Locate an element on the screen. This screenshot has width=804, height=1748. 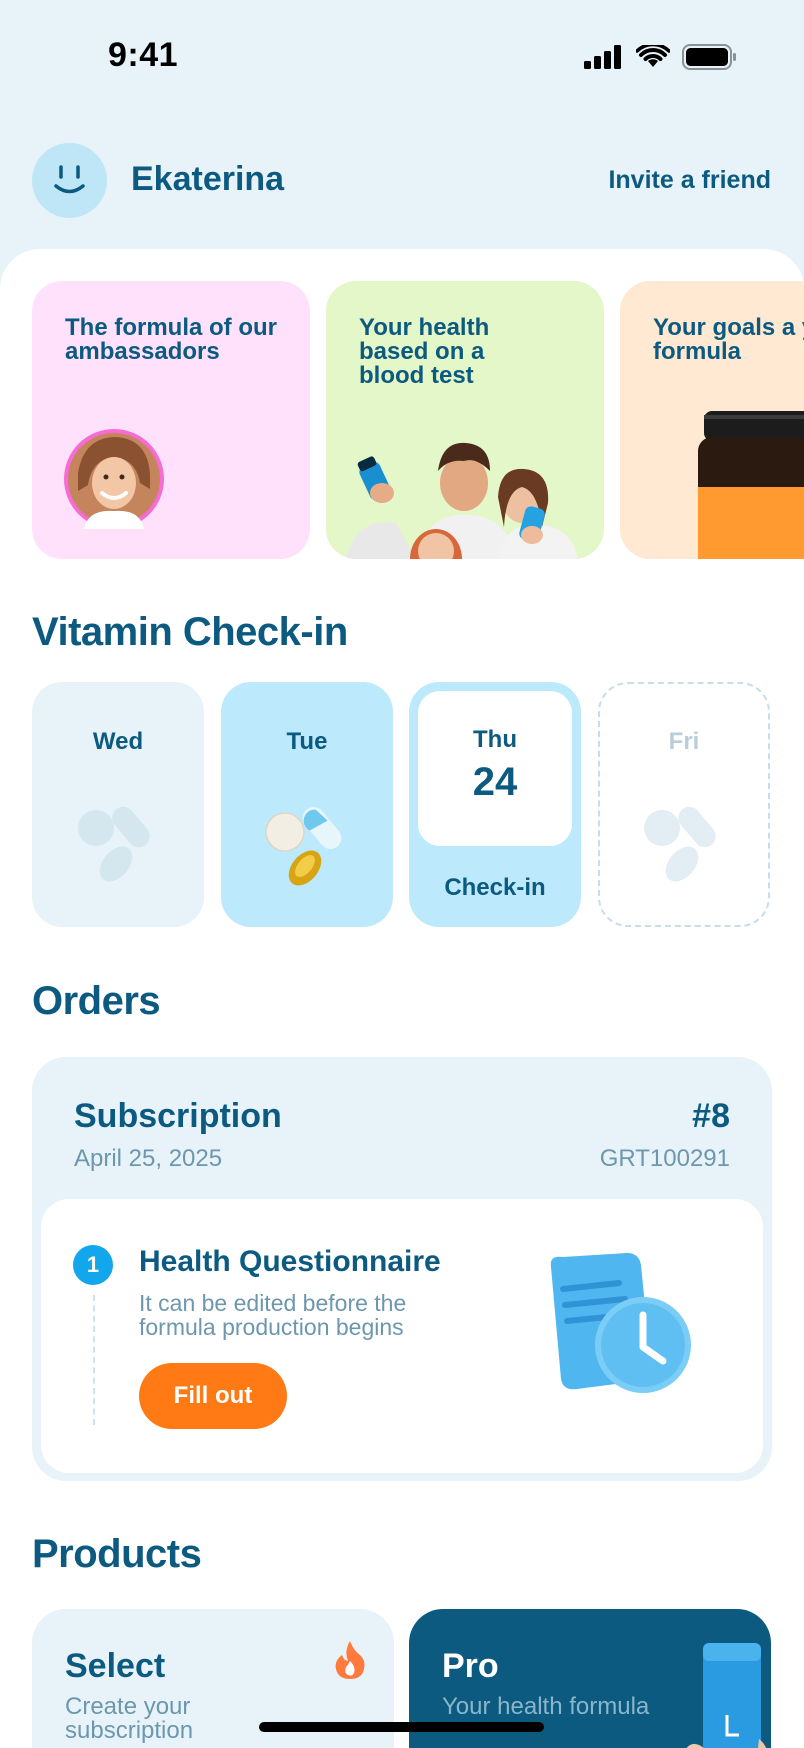
product-title: Pro is located at coordinates (470, 1666).